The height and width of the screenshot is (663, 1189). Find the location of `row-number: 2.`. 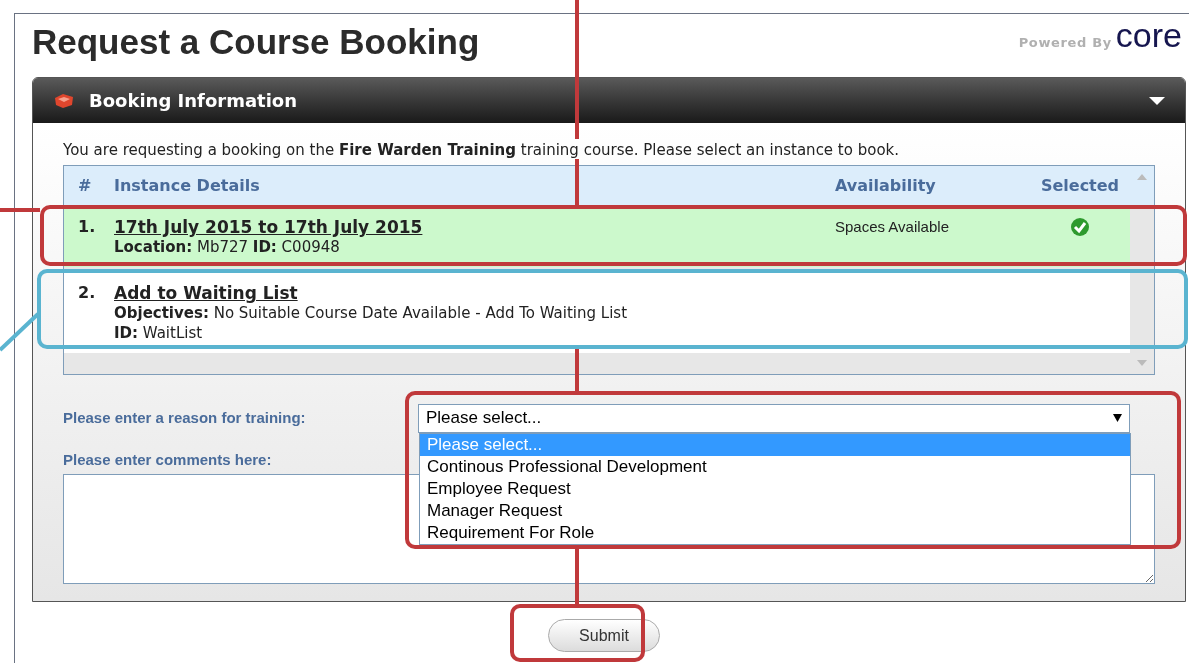

row-number: 2. is located at coordinates (87, 293).